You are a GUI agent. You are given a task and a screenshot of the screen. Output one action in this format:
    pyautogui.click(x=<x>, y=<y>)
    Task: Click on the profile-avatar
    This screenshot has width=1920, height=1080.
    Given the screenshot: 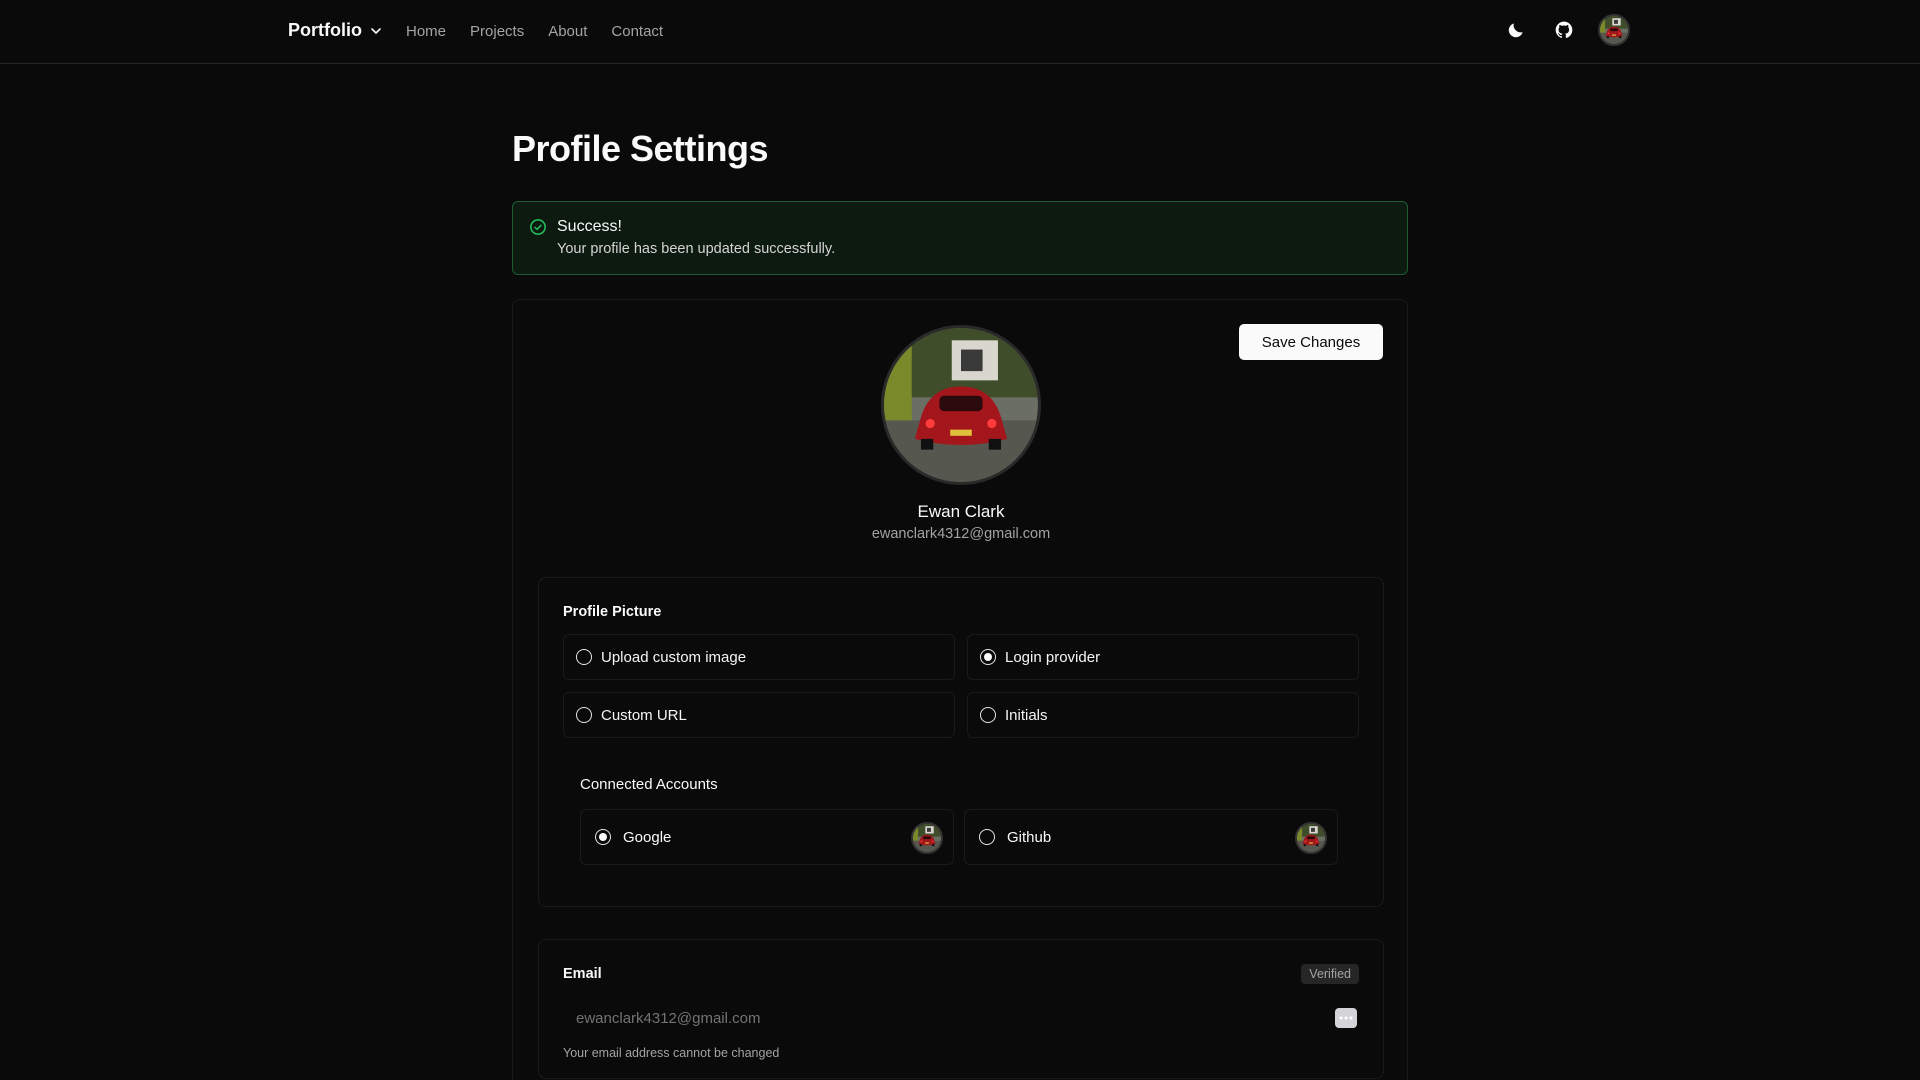 What is the action you would take?
    pyautogui.click(x=961, y=405)
    